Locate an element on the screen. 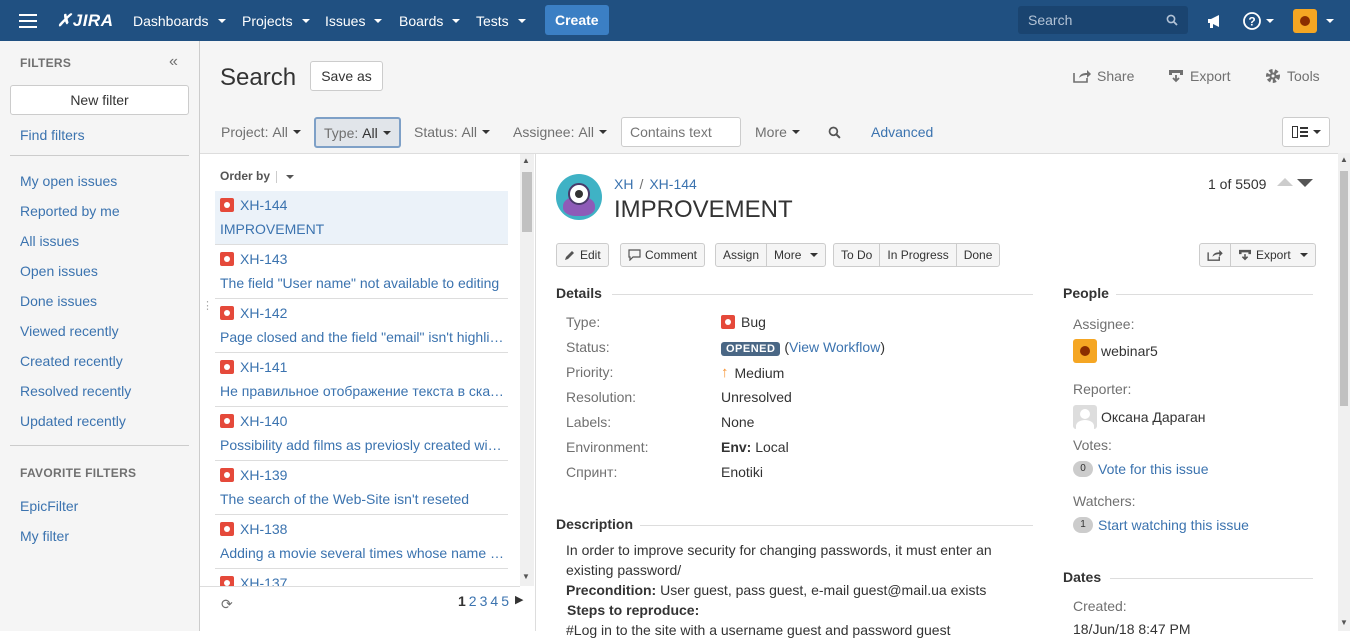  comment-button: Comment is located at coordinates (663, 255).